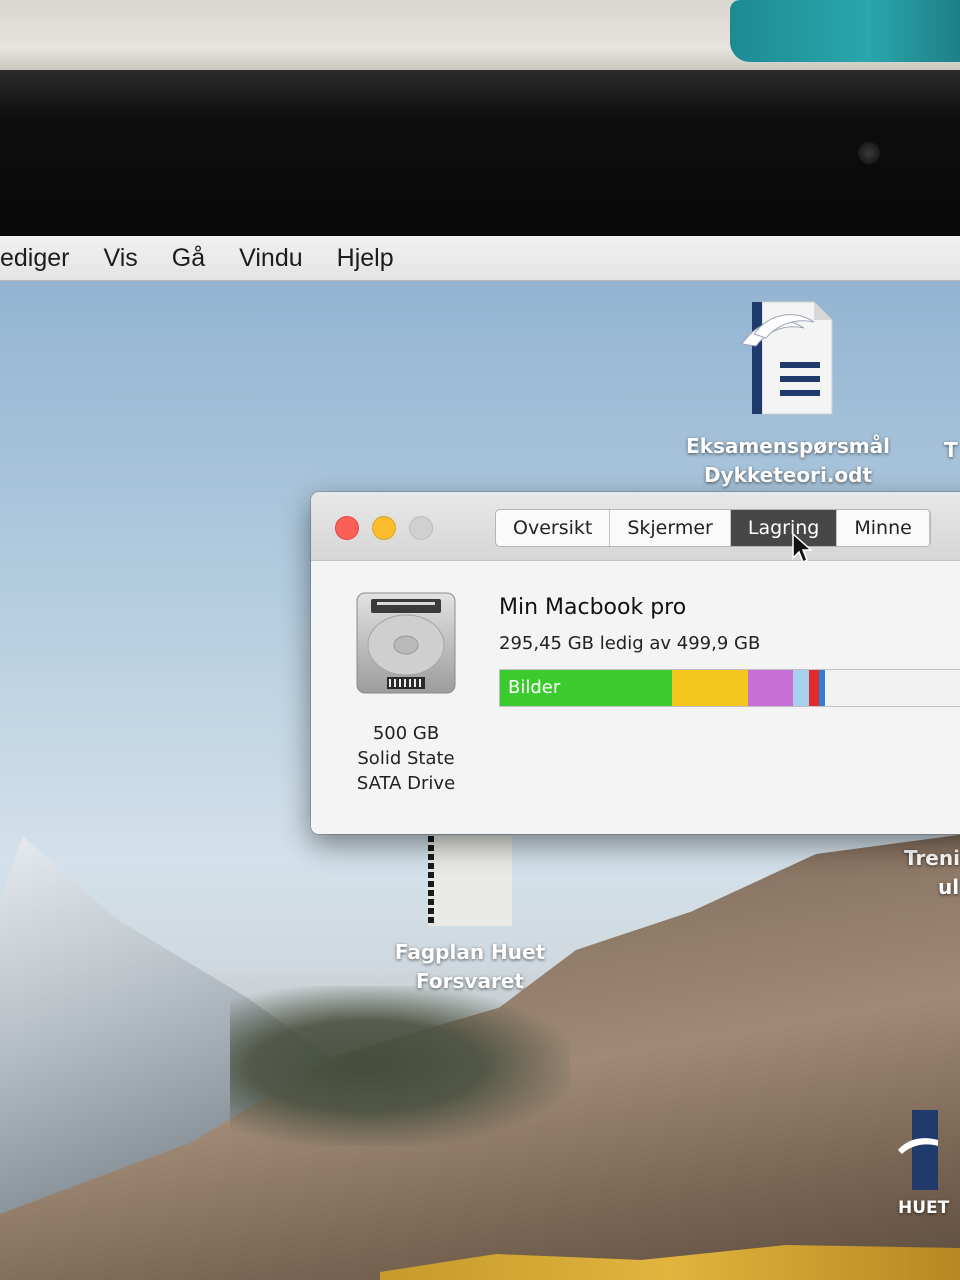  I want to click on huet-logo-icon, so click(918, 1150).